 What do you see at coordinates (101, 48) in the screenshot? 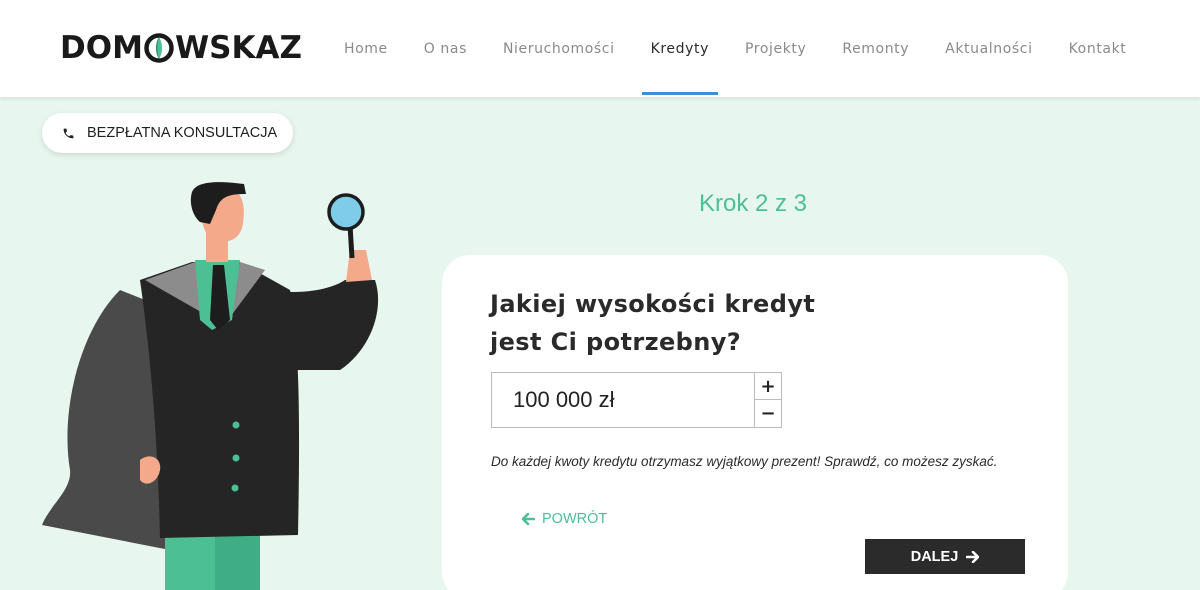
I see `logo-text-left: DOM` at bounding box center [101, 48].